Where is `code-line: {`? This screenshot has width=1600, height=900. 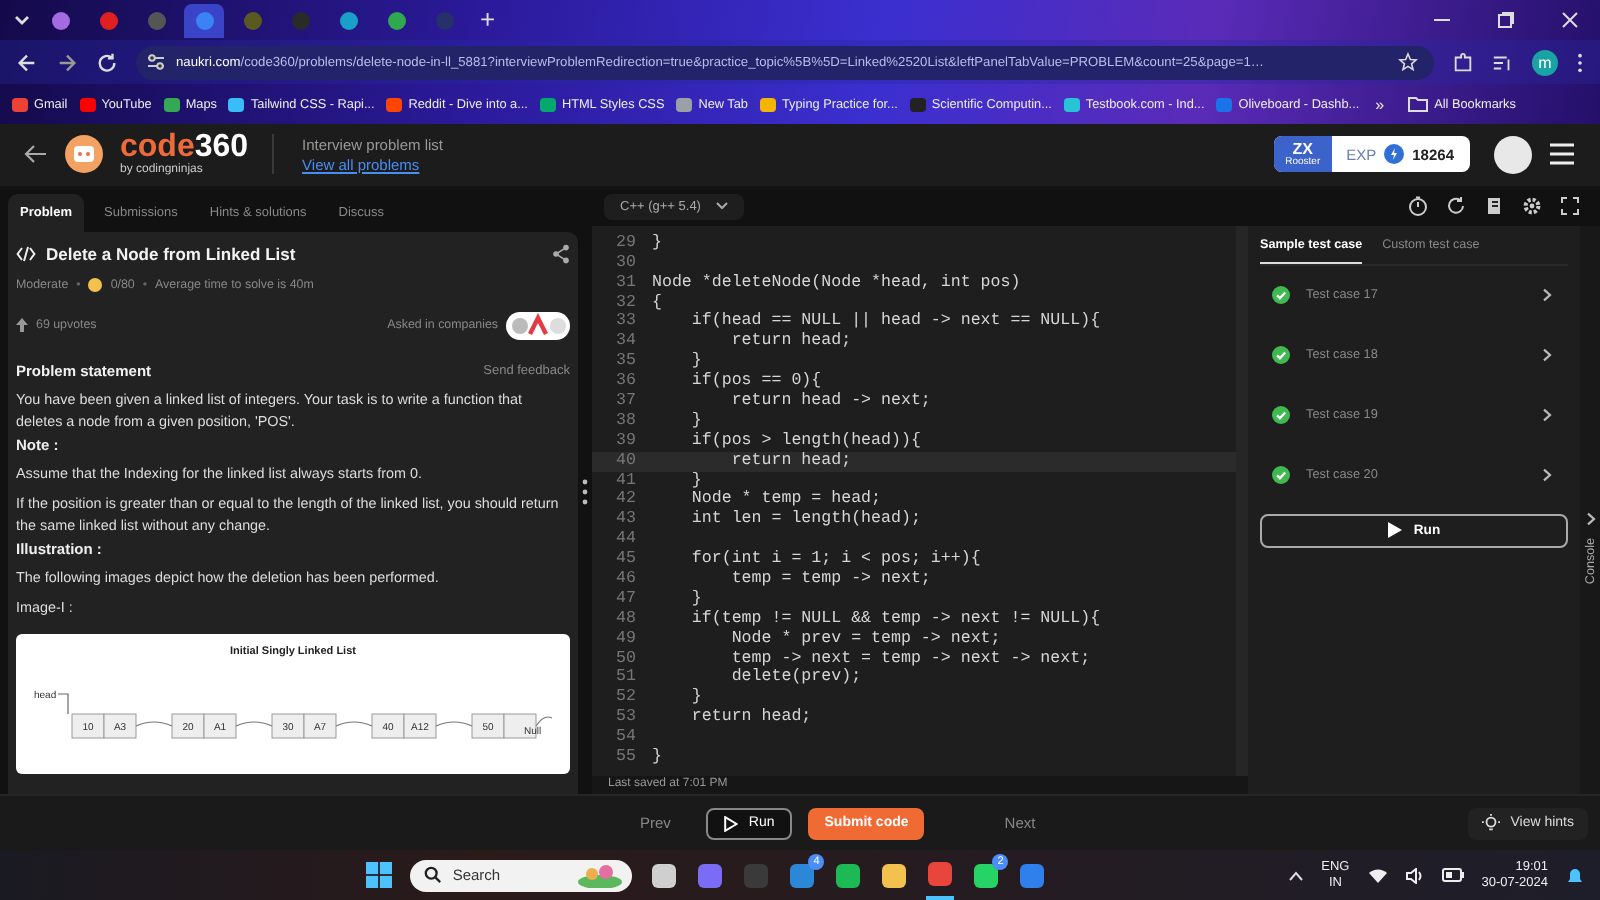 code-line: { is located at coordinates (657, 303).